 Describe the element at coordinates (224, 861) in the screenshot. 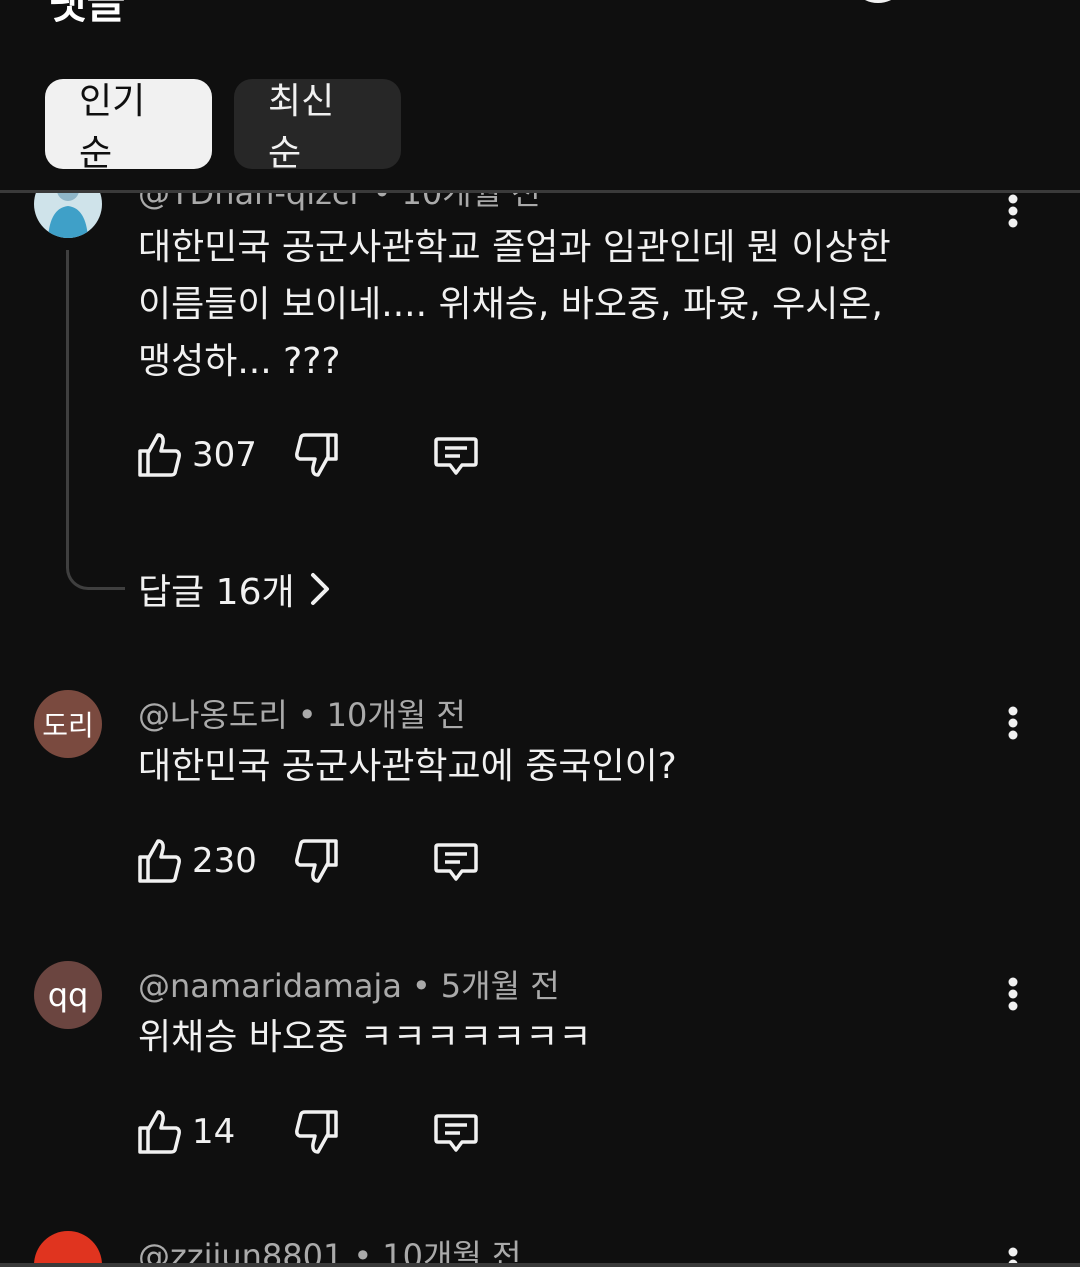

I see `like-count: 230` at that location.